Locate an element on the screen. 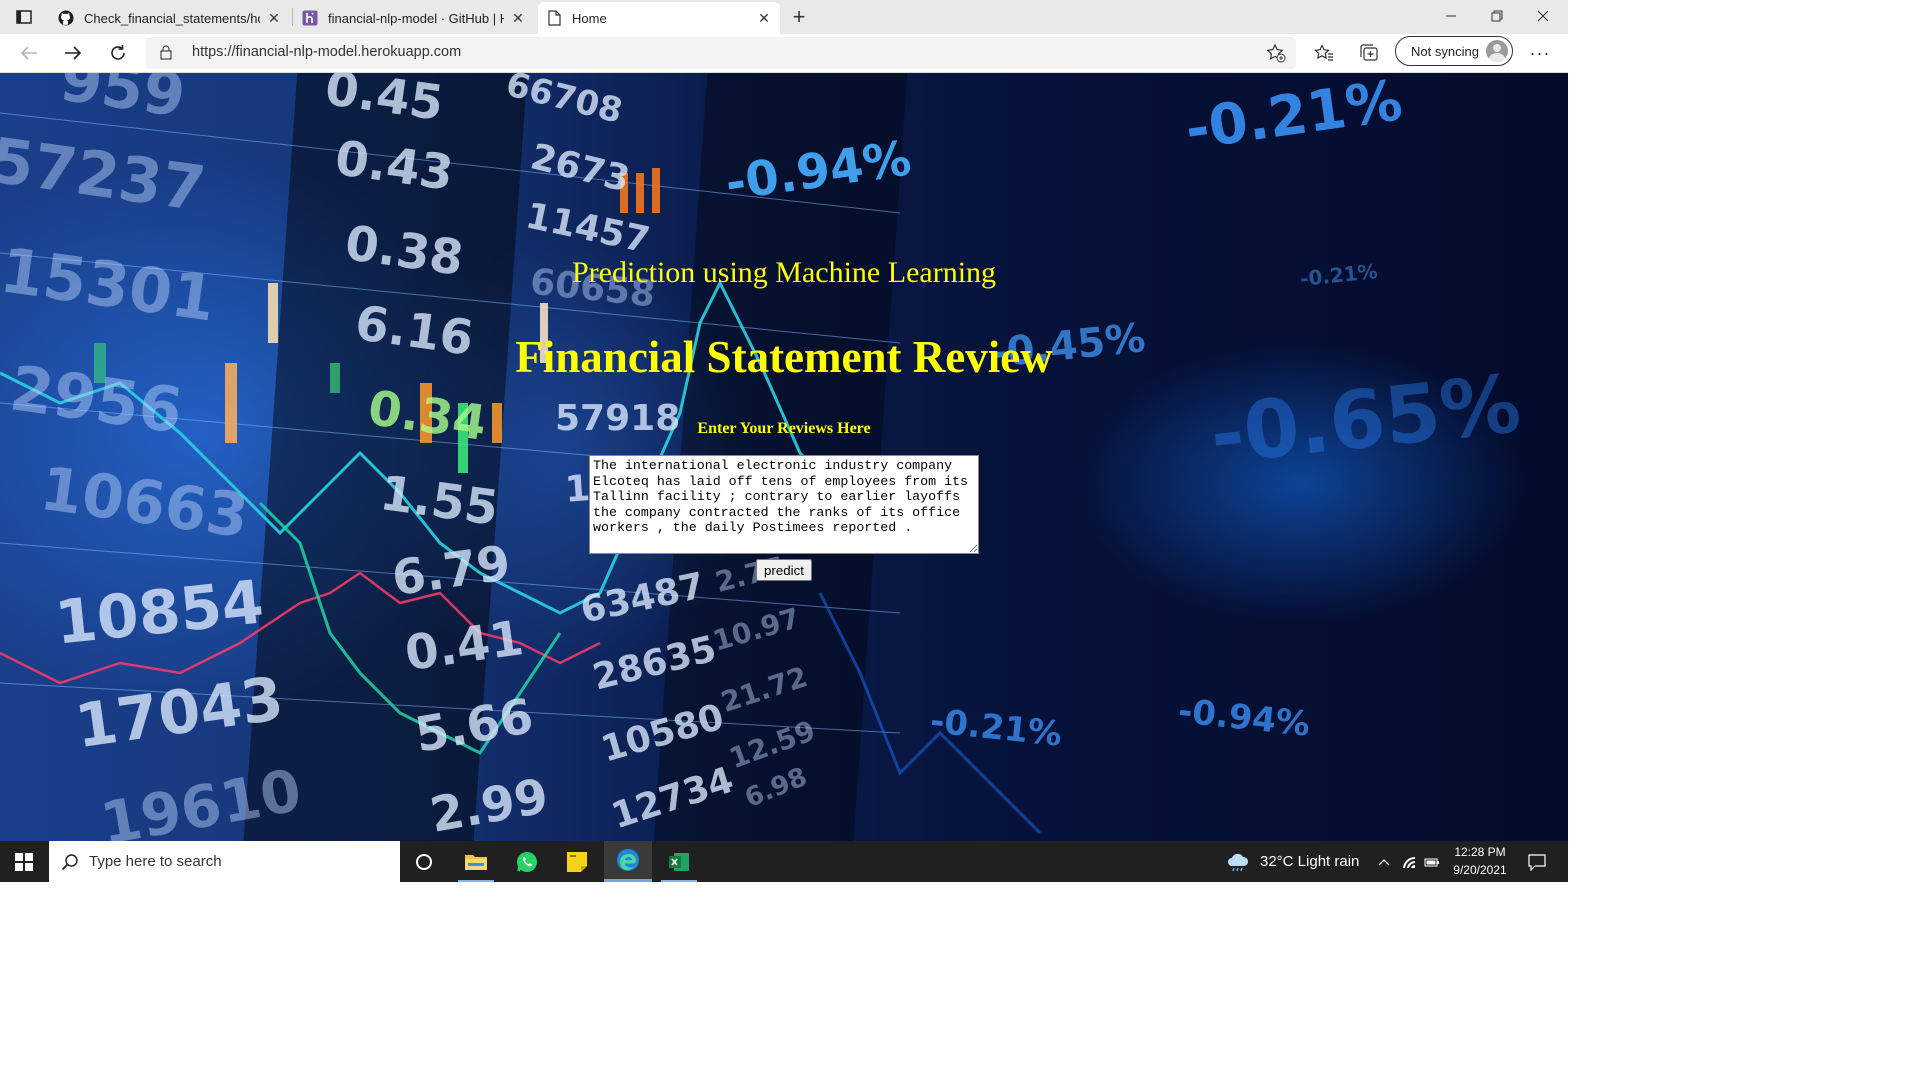 The height and width of the screenshot is (1080, 1920). battery-icon is located at coordinates (1431, 862).